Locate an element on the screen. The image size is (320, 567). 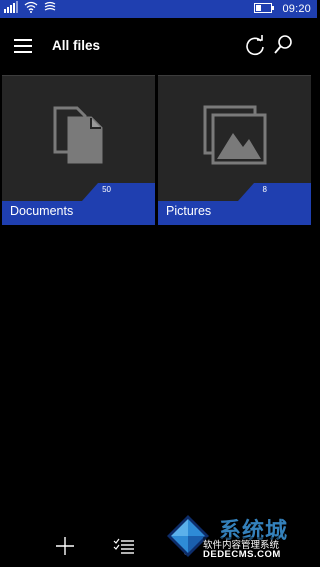
tile-footer: 8 Pictures is located at coordinates (234, 204).